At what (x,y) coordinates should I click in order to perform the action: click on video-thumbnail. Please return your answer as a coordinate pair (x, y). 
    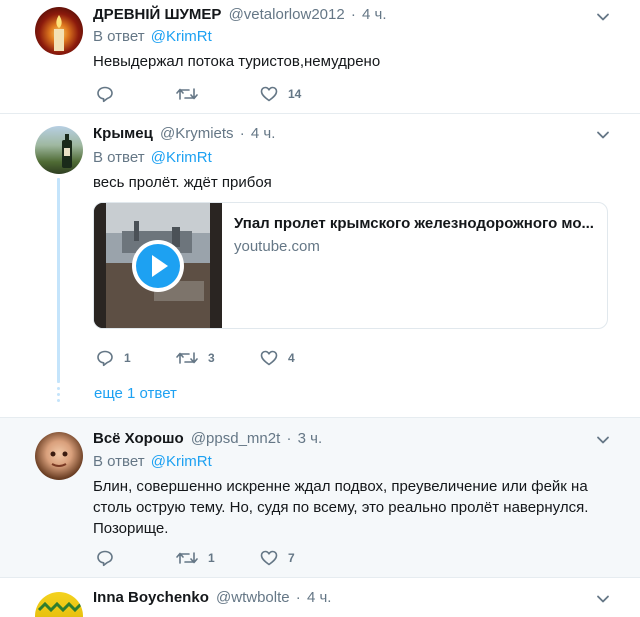
    Looking at the image, I should click on (158, 265).